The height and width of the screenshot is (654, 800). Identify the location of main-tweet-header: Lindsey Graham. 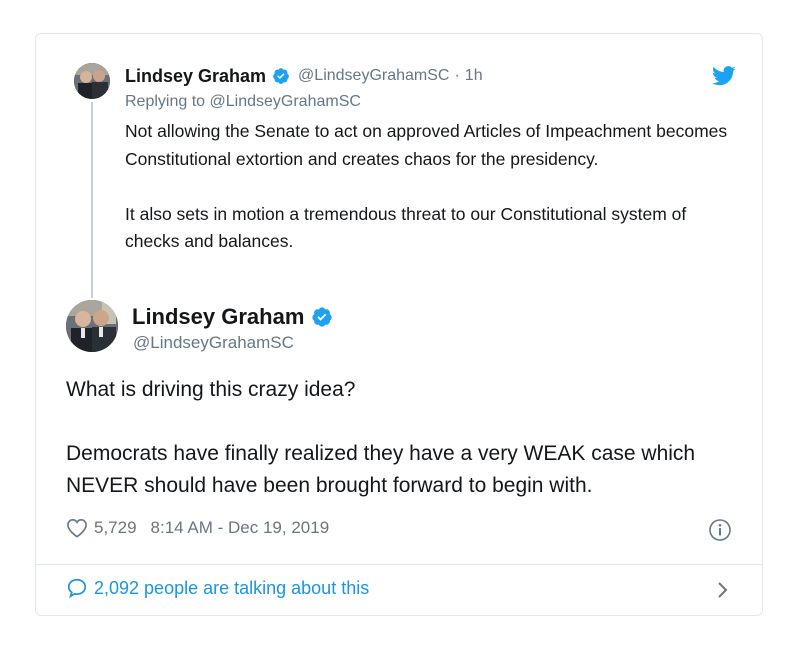
(232, 317).